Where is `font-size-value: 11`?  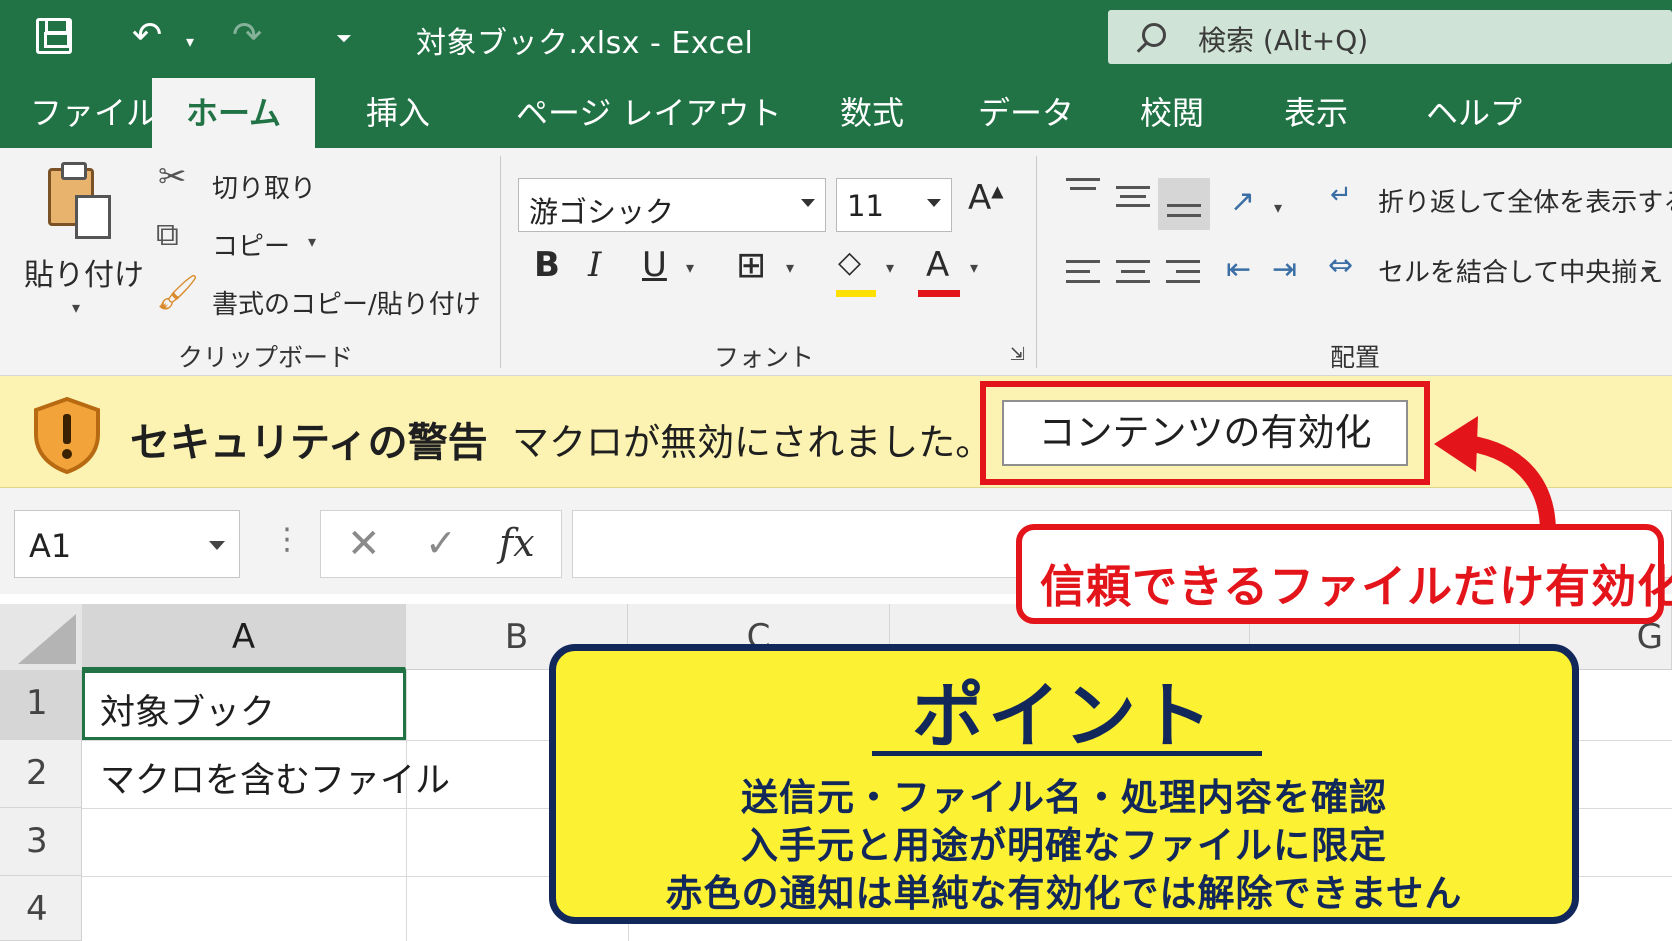 font-size-value: 11 is located at coordinates (865, 206).